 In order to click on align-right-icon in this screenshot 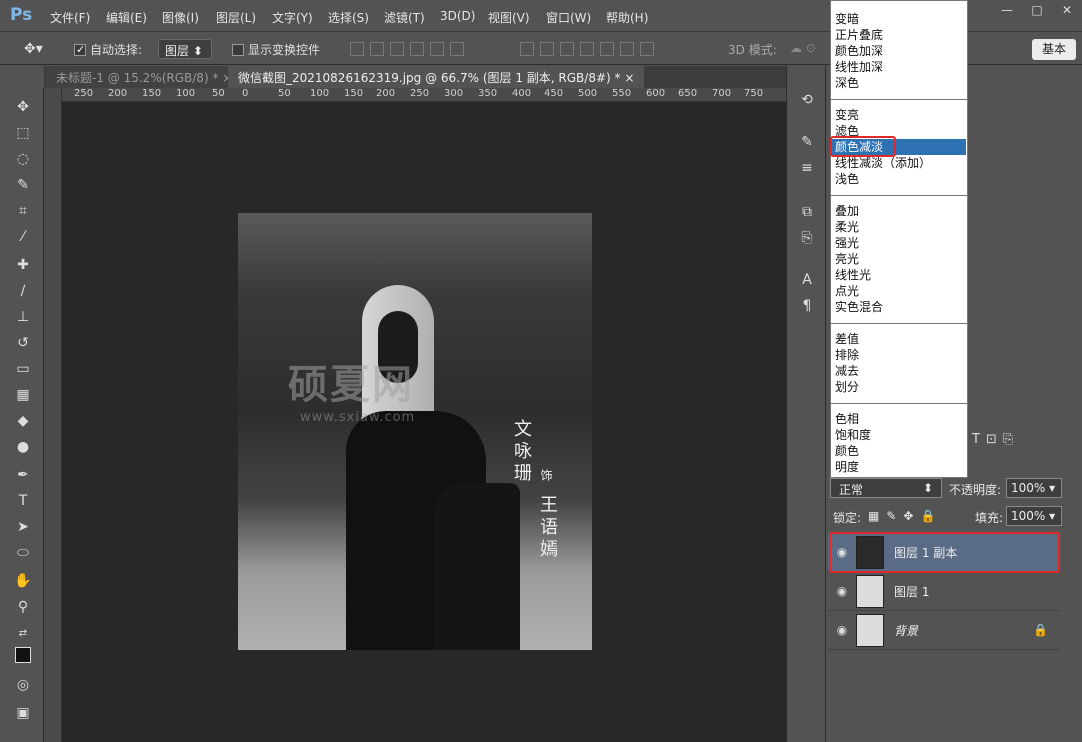, I will do `click(457, 49)`.